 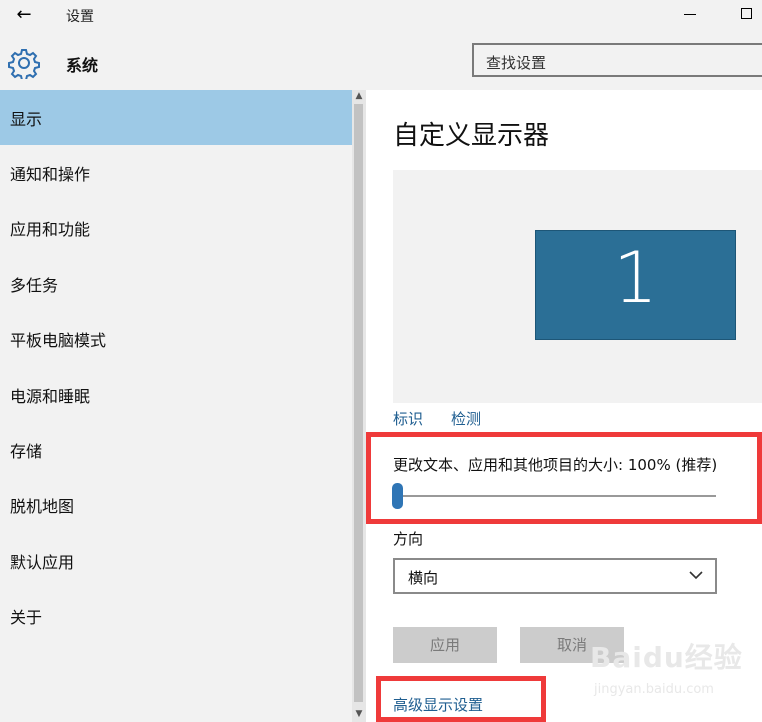 I want to click on maximize-button, so click(x=746, y=13).